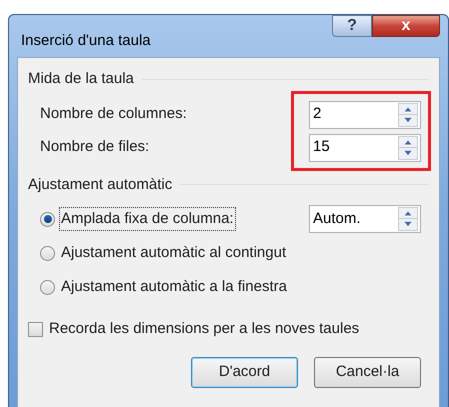  I want to click on field-label: Nombre de files:, so click(95, 147).